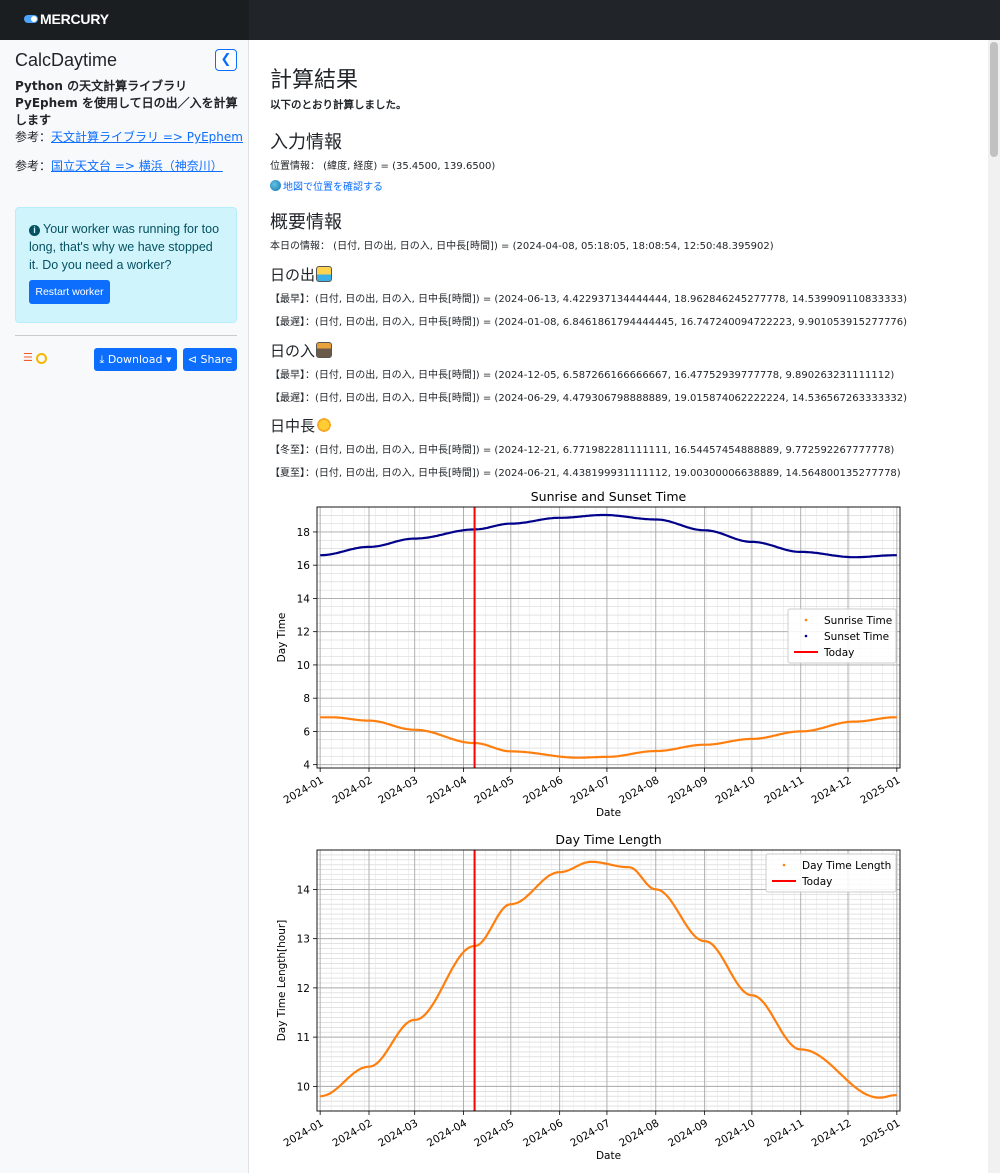  What do you see at coordinates (41, 358) in the screenshot?
I see `spinner-icon` at bounding box center [41, 358].